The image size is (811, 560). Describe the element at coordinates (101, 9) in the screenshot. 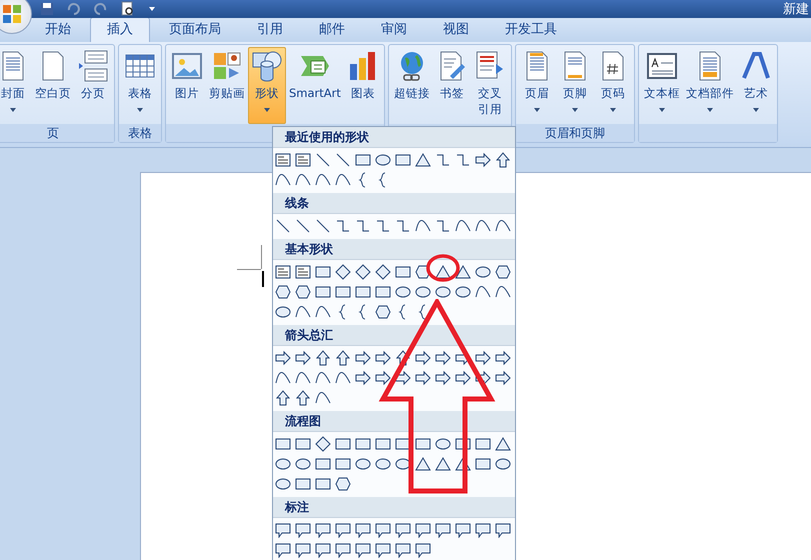

I see `redo-icon` at that location.